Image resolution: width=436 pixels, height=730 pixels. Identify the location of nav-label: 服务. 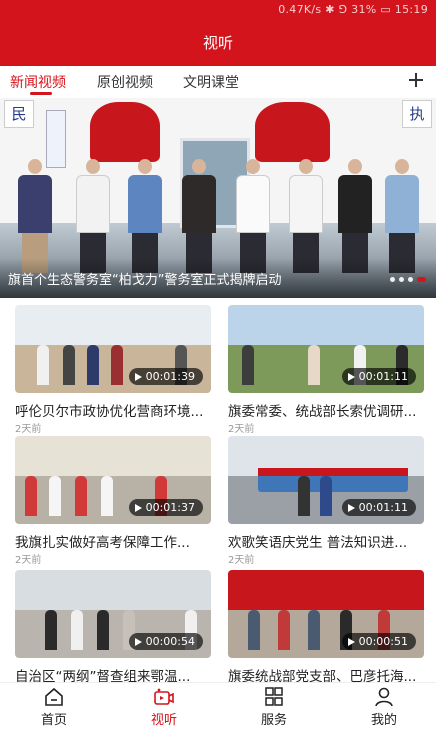
(273, 720).